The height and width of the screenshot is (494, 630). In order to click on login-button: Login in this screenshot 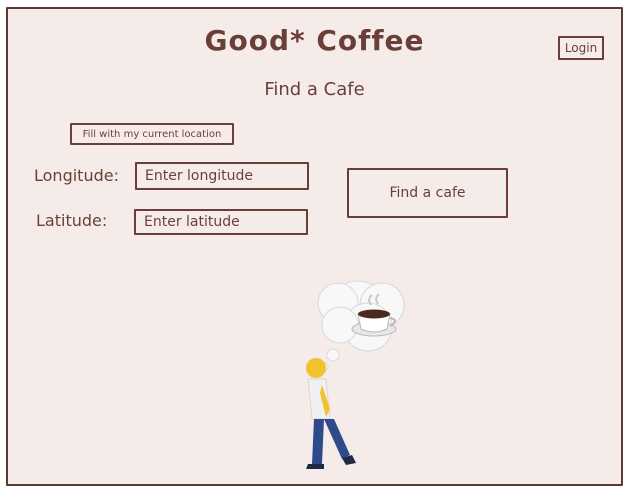, I will do `click(581, 48)`.